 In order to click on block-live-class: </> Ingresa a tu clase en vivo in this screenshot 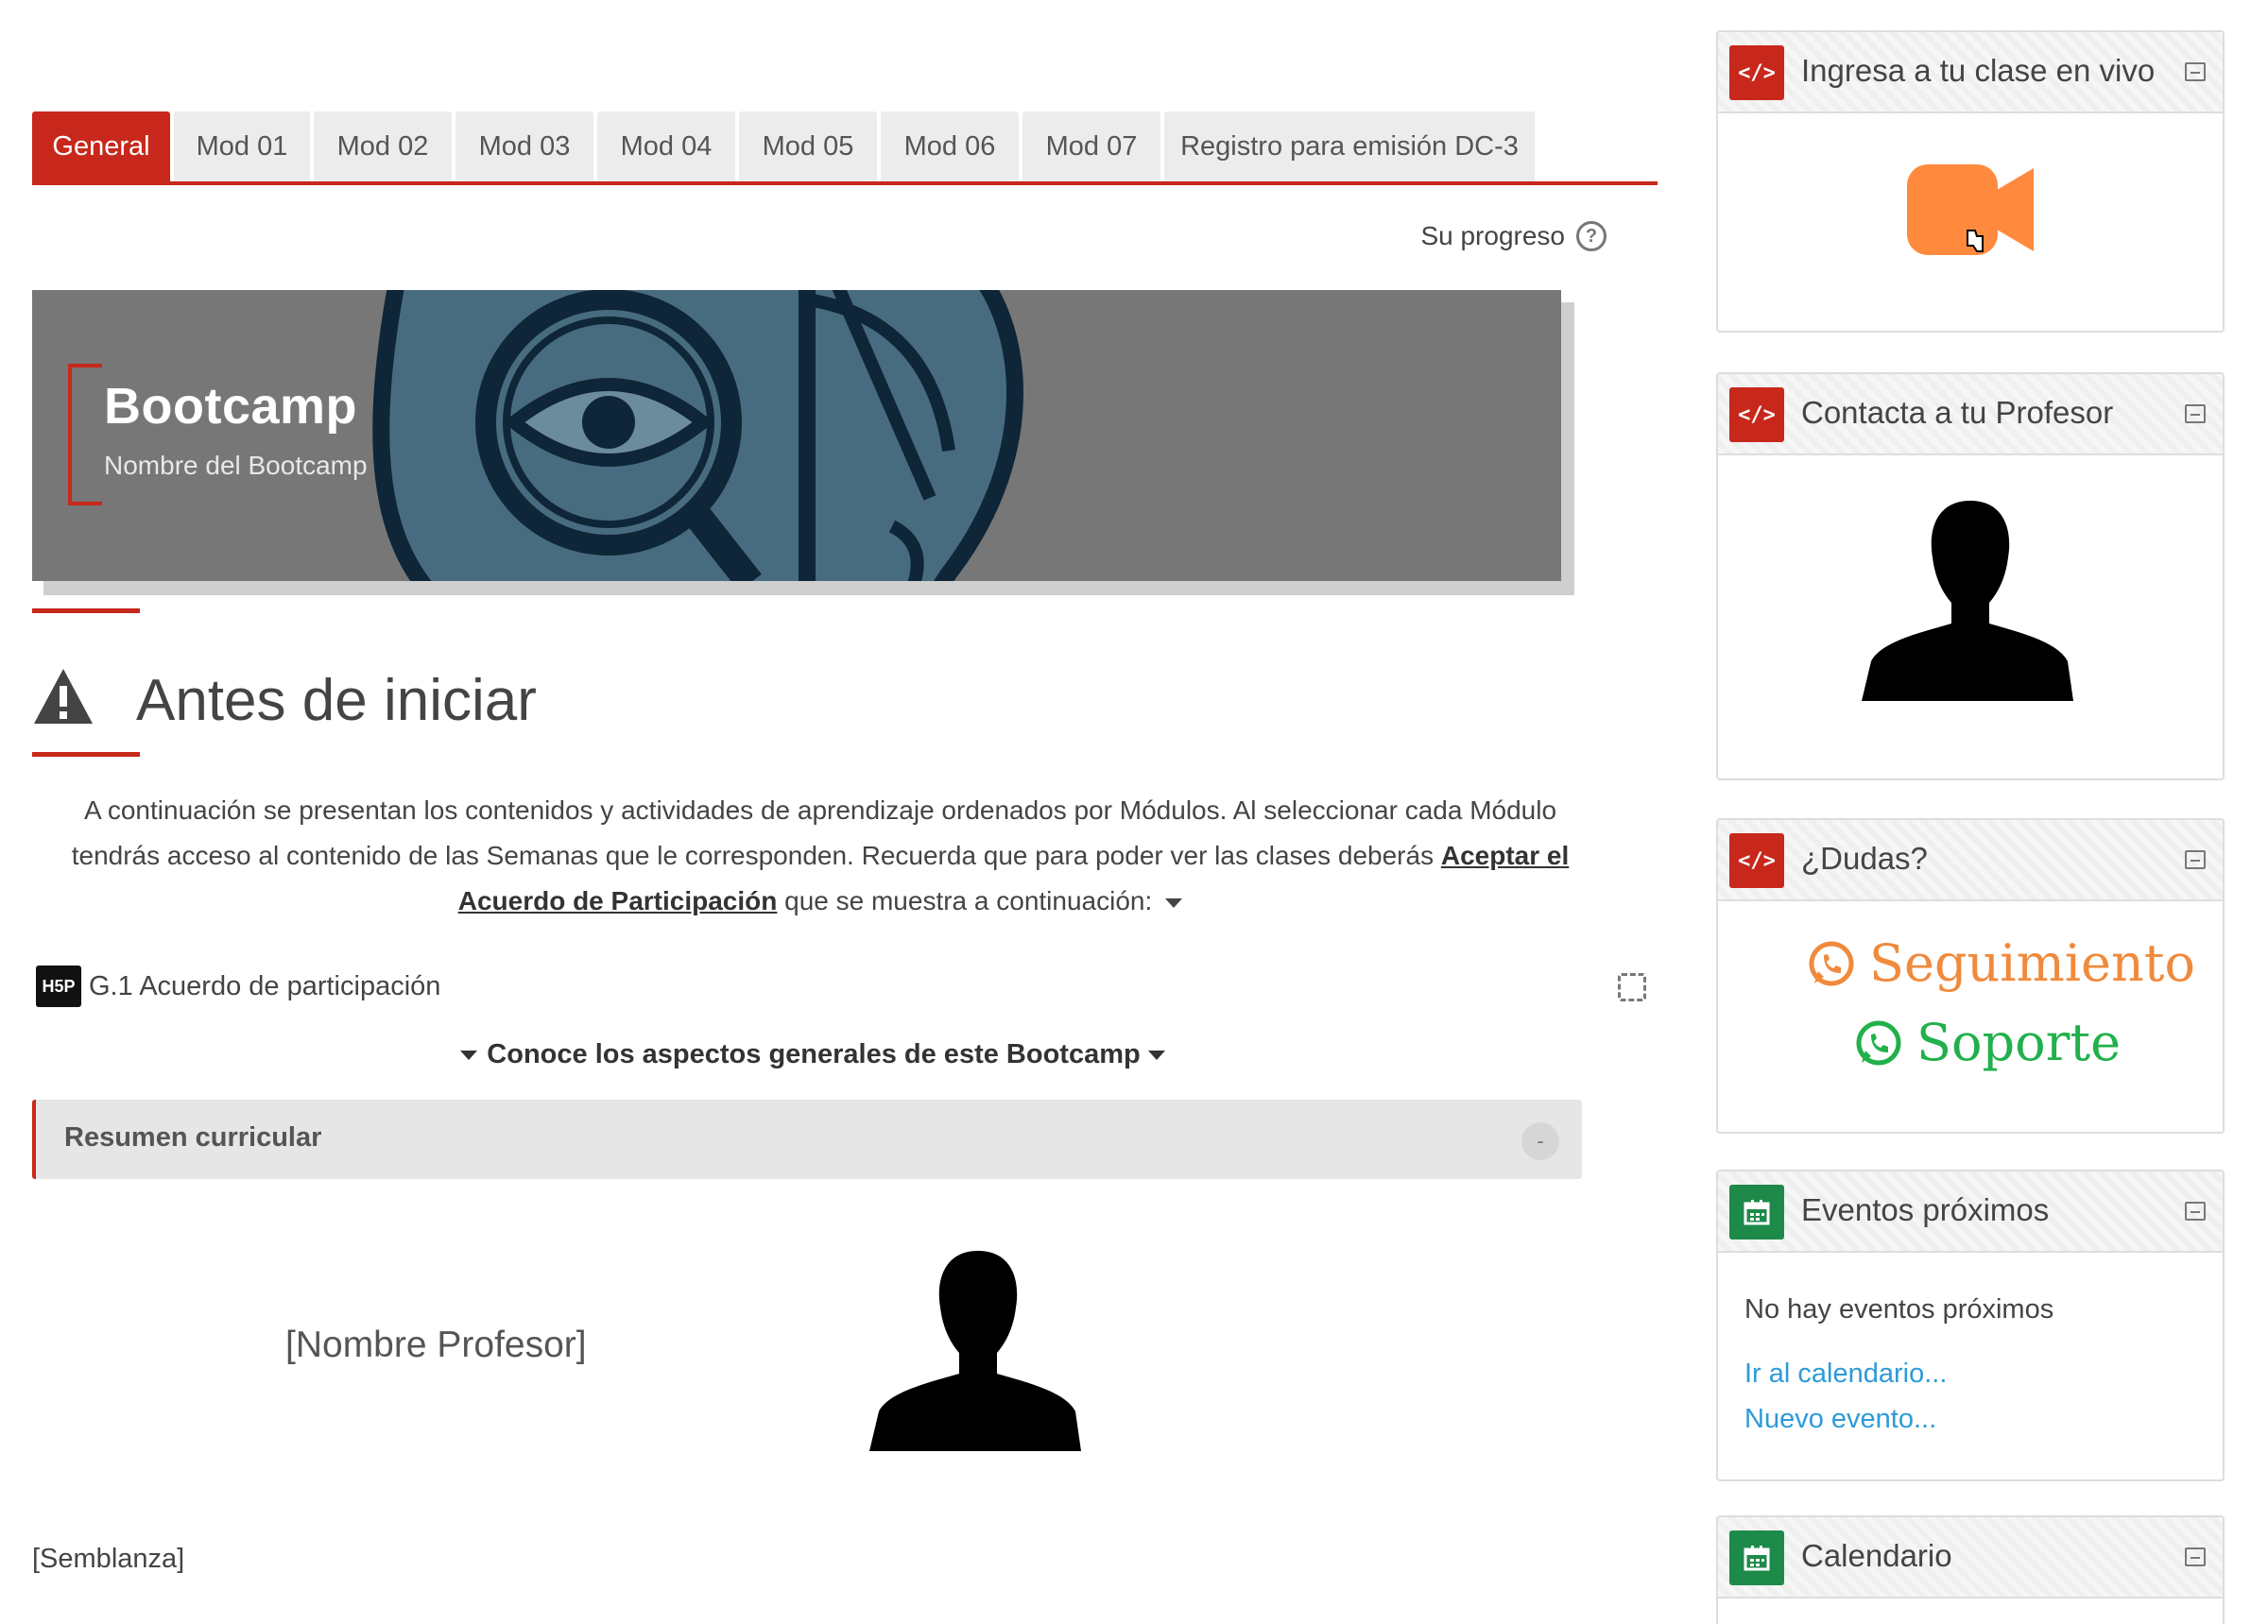, I will do `click(1970, 181)`.